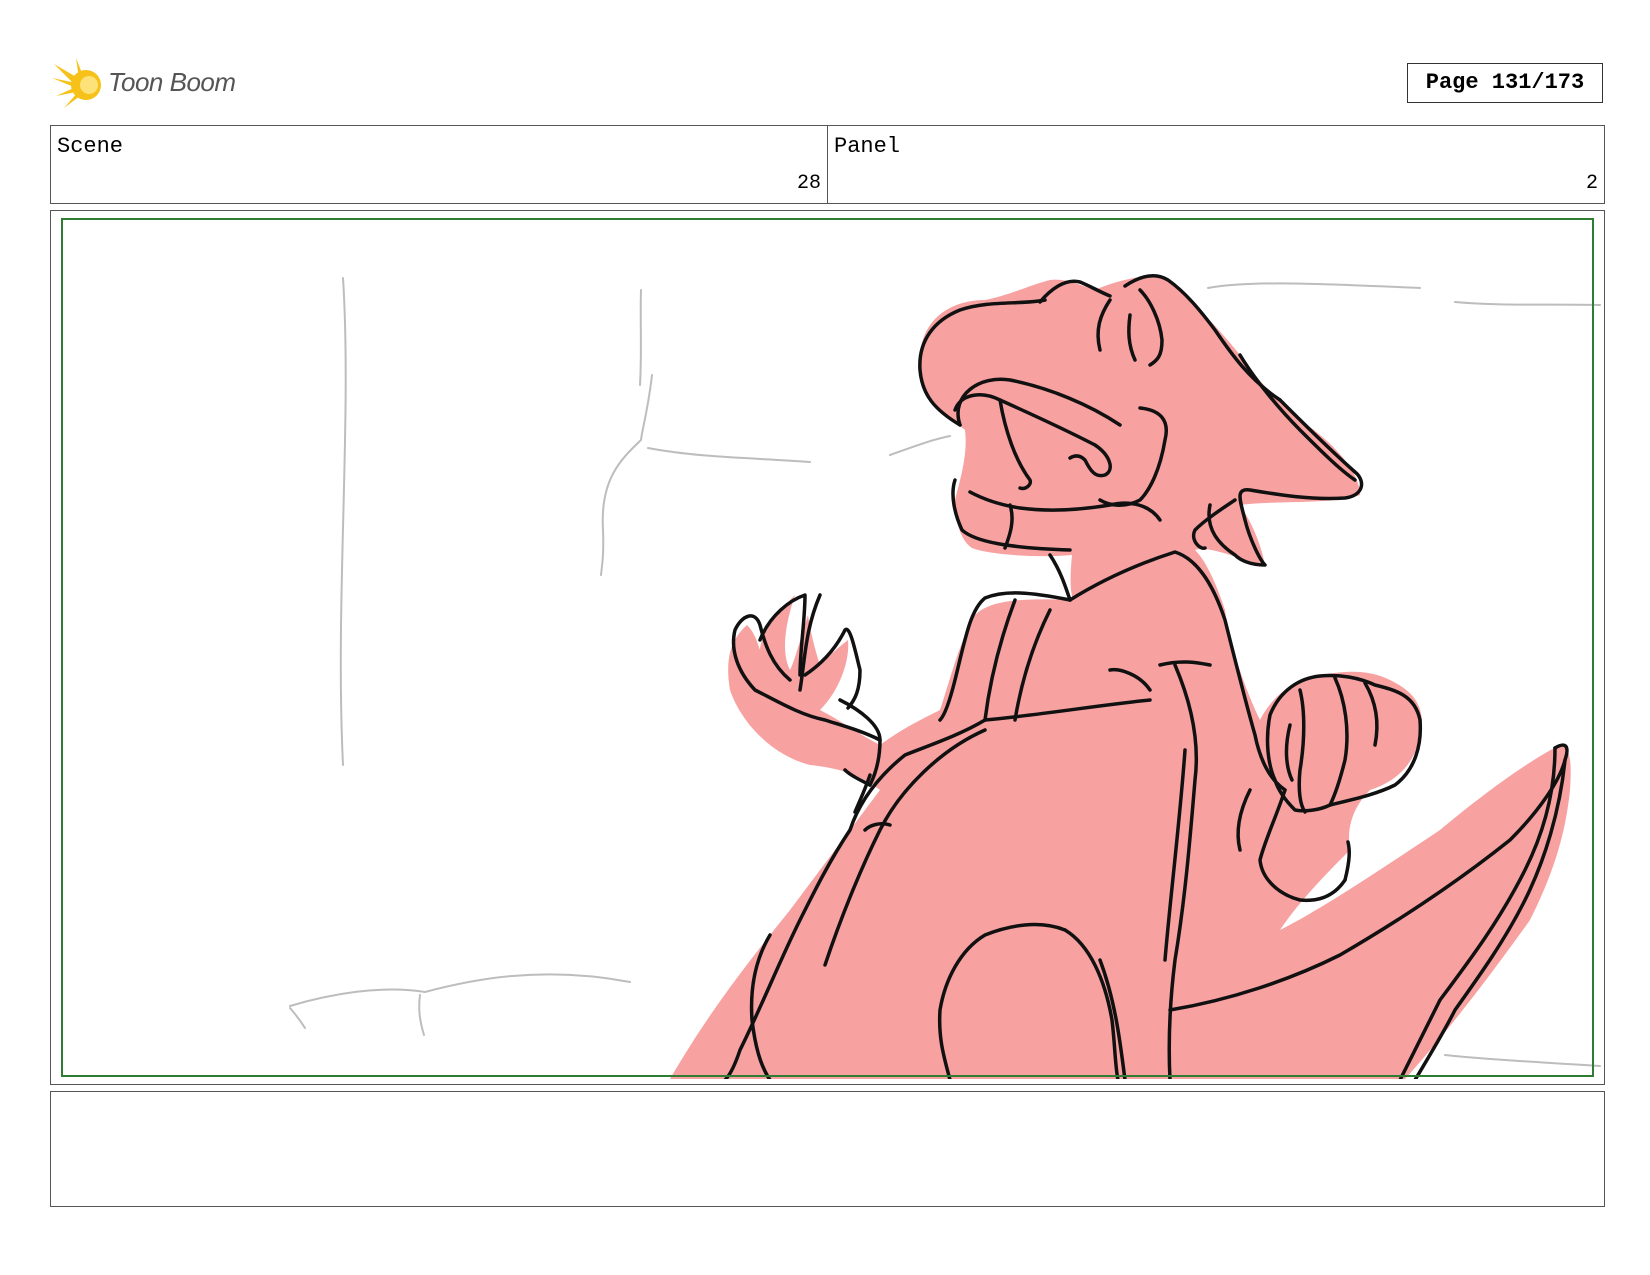  Describe the element at coordinates (90, 146) in the screenshot. I see `scene-label: Scene` at that location.